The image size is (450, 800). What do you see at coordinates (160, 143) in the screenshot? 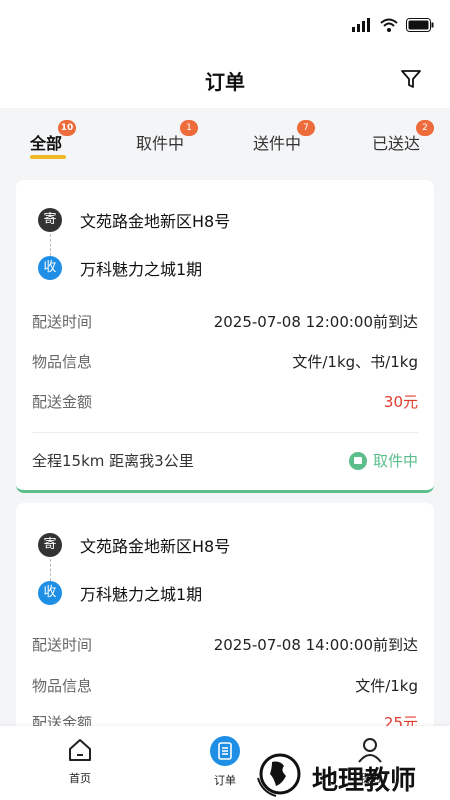
I see `tab-label: 取件中` at bounding box center [160, 143].